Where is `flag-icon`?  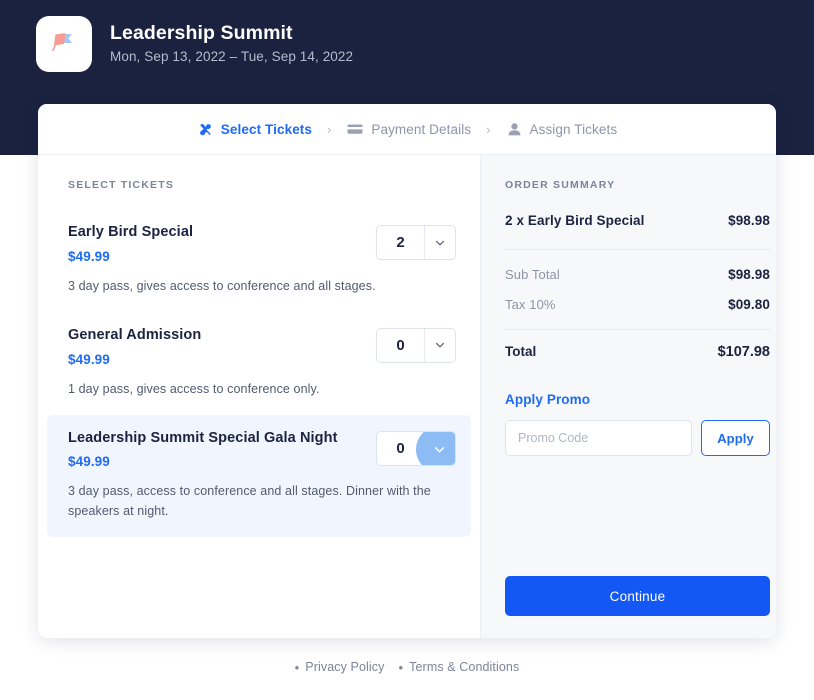 flag-icon is located at coordinates (64, 44).